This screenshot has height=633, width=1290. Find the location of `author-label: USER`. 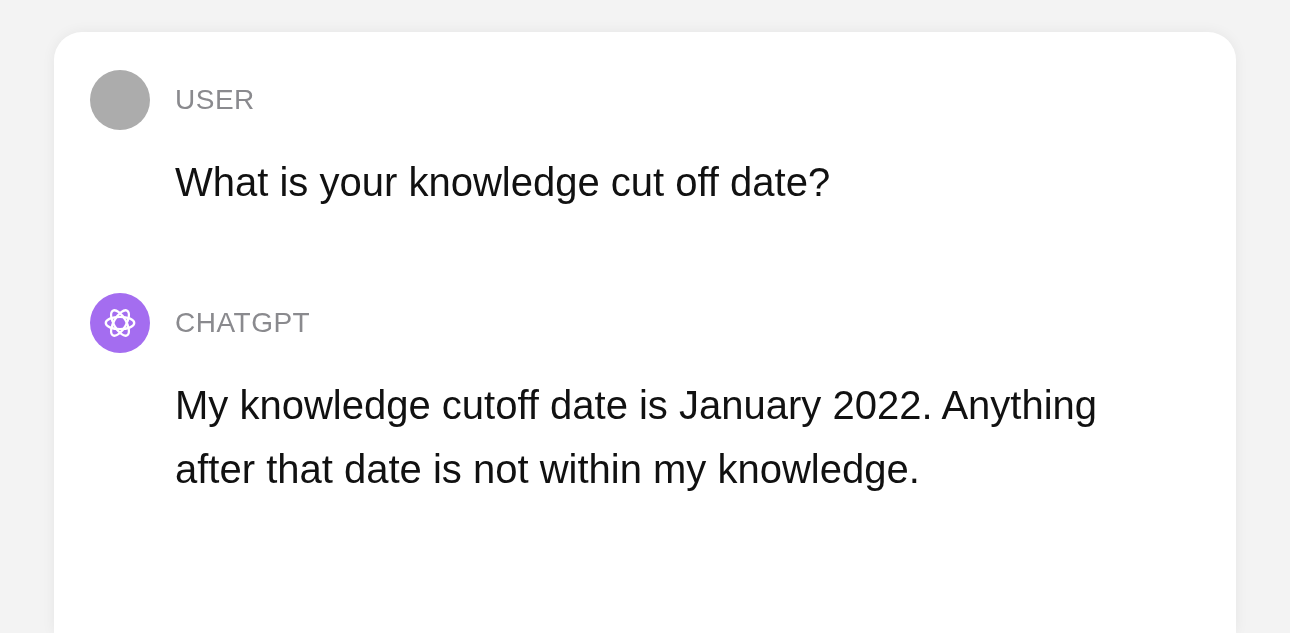

author-label: USER is located at coordinates (215, 100).